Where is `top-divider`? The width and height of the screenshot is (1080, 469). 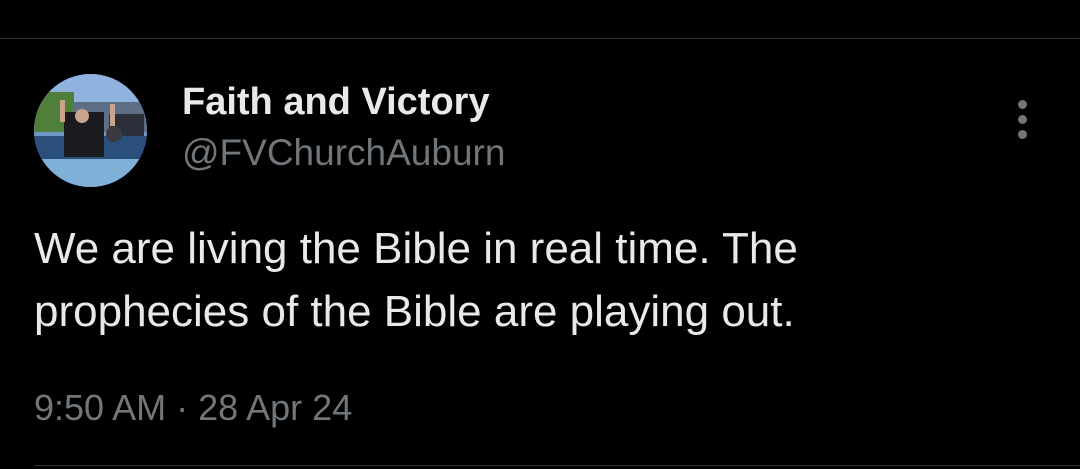
top-divider is located at coordinates (540, 38).